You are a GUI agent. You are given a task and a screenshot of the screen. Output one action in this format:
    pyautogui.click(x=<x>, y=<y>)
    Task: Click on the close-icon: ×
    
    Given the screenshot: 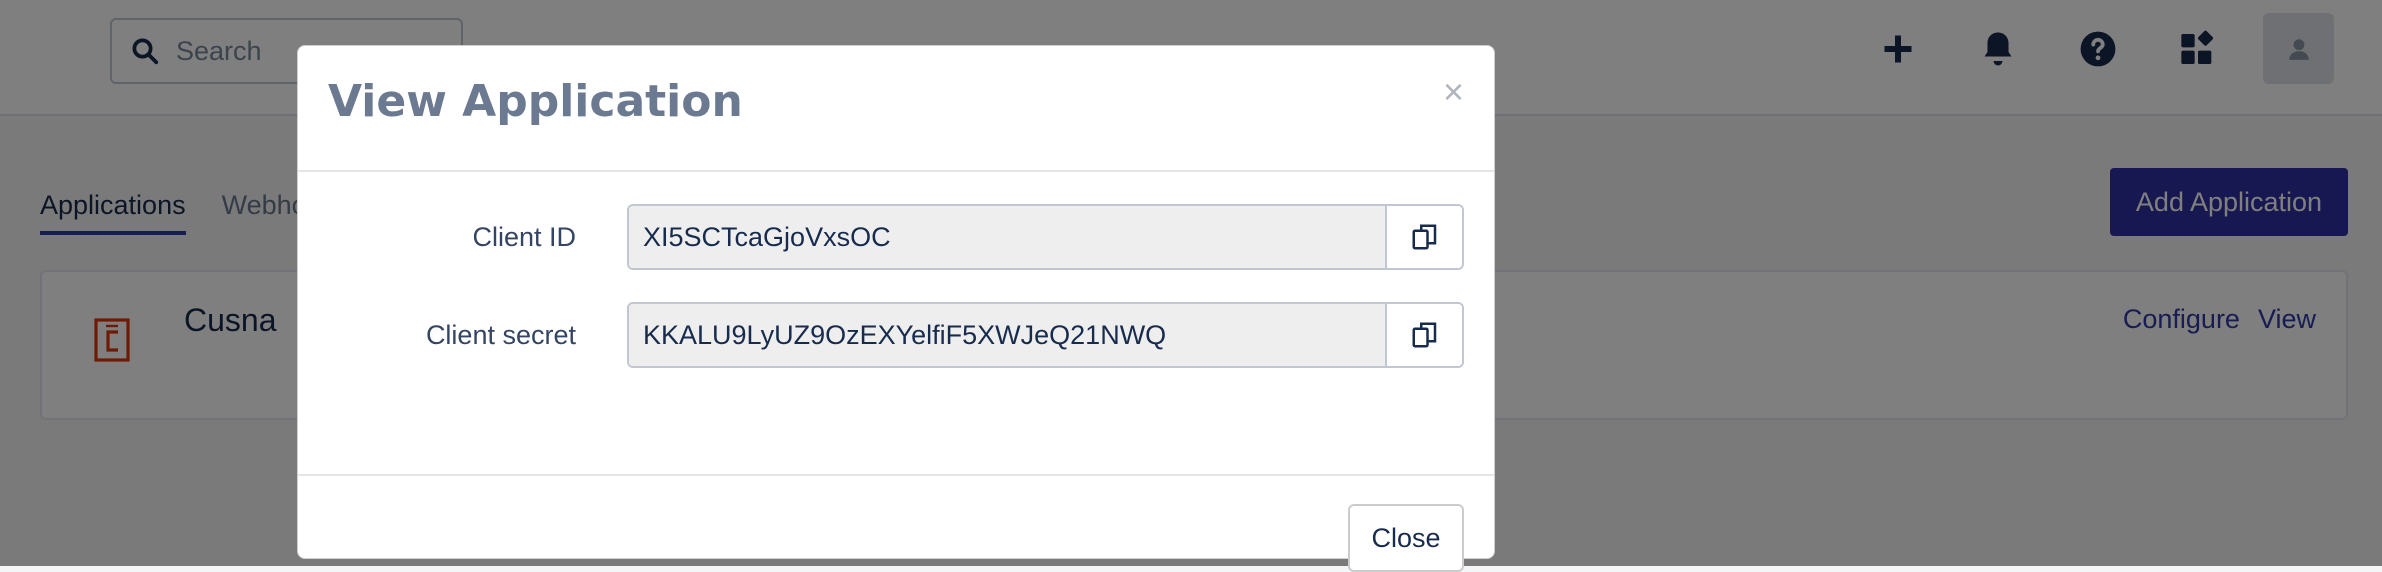 What is the action you would take?
    pyautogui.click(x=1453, y=92)
    